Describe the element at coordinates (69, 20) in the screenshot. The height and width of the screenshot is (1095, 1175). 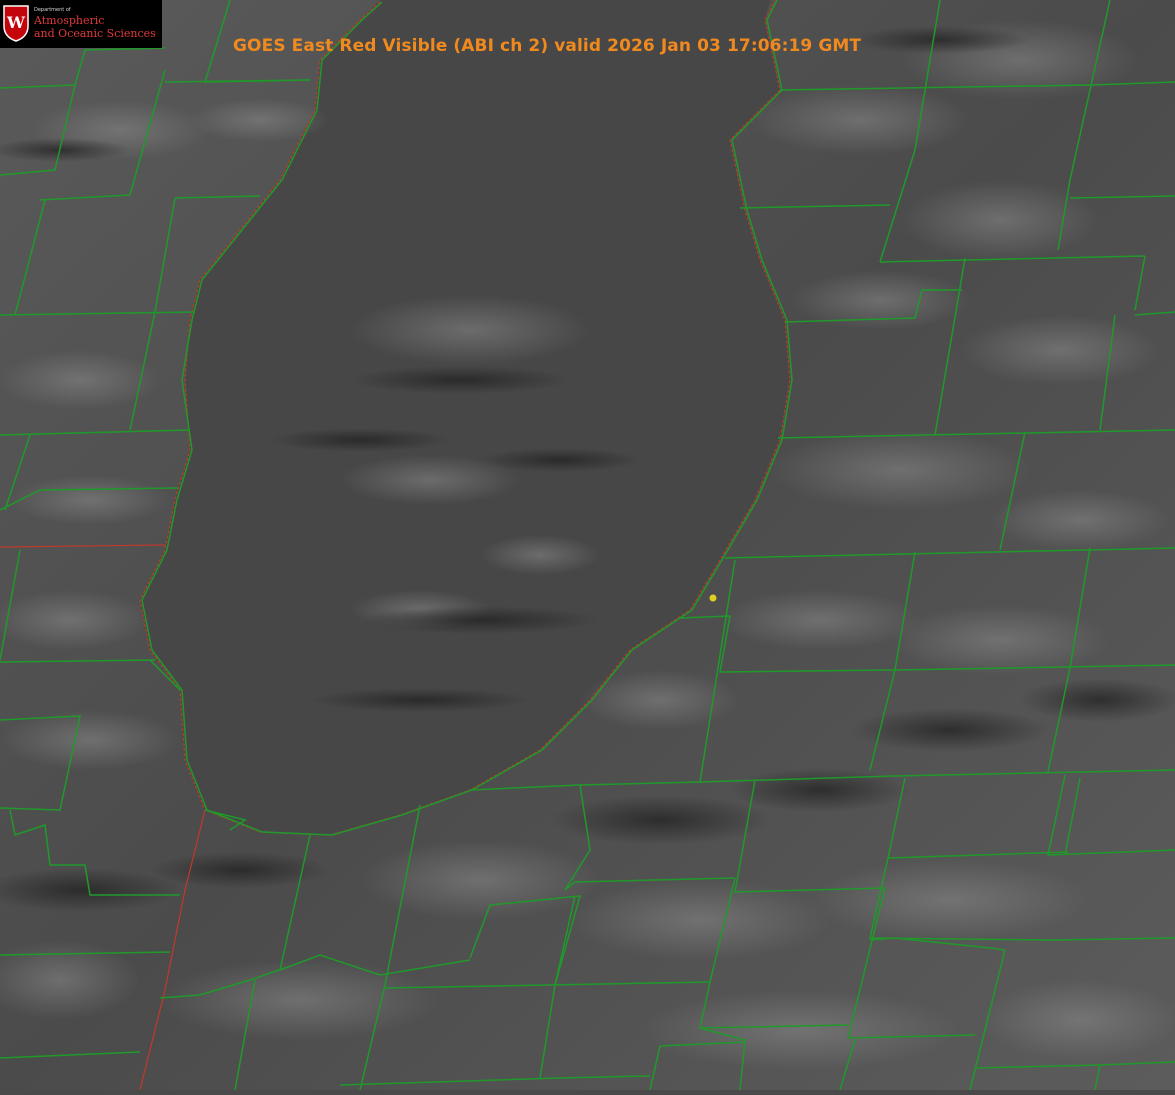
I see `logo-line-atmospheric: Atmospheric` at that location.